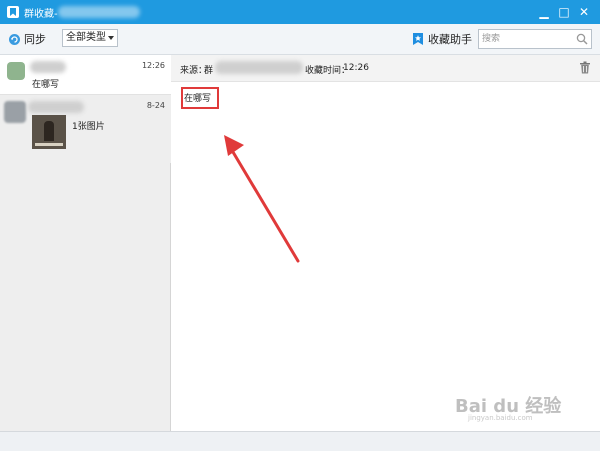  Describe the element at coordinates (198, 99) in the screenshot. I see `message-text: 在哪写` at that location.